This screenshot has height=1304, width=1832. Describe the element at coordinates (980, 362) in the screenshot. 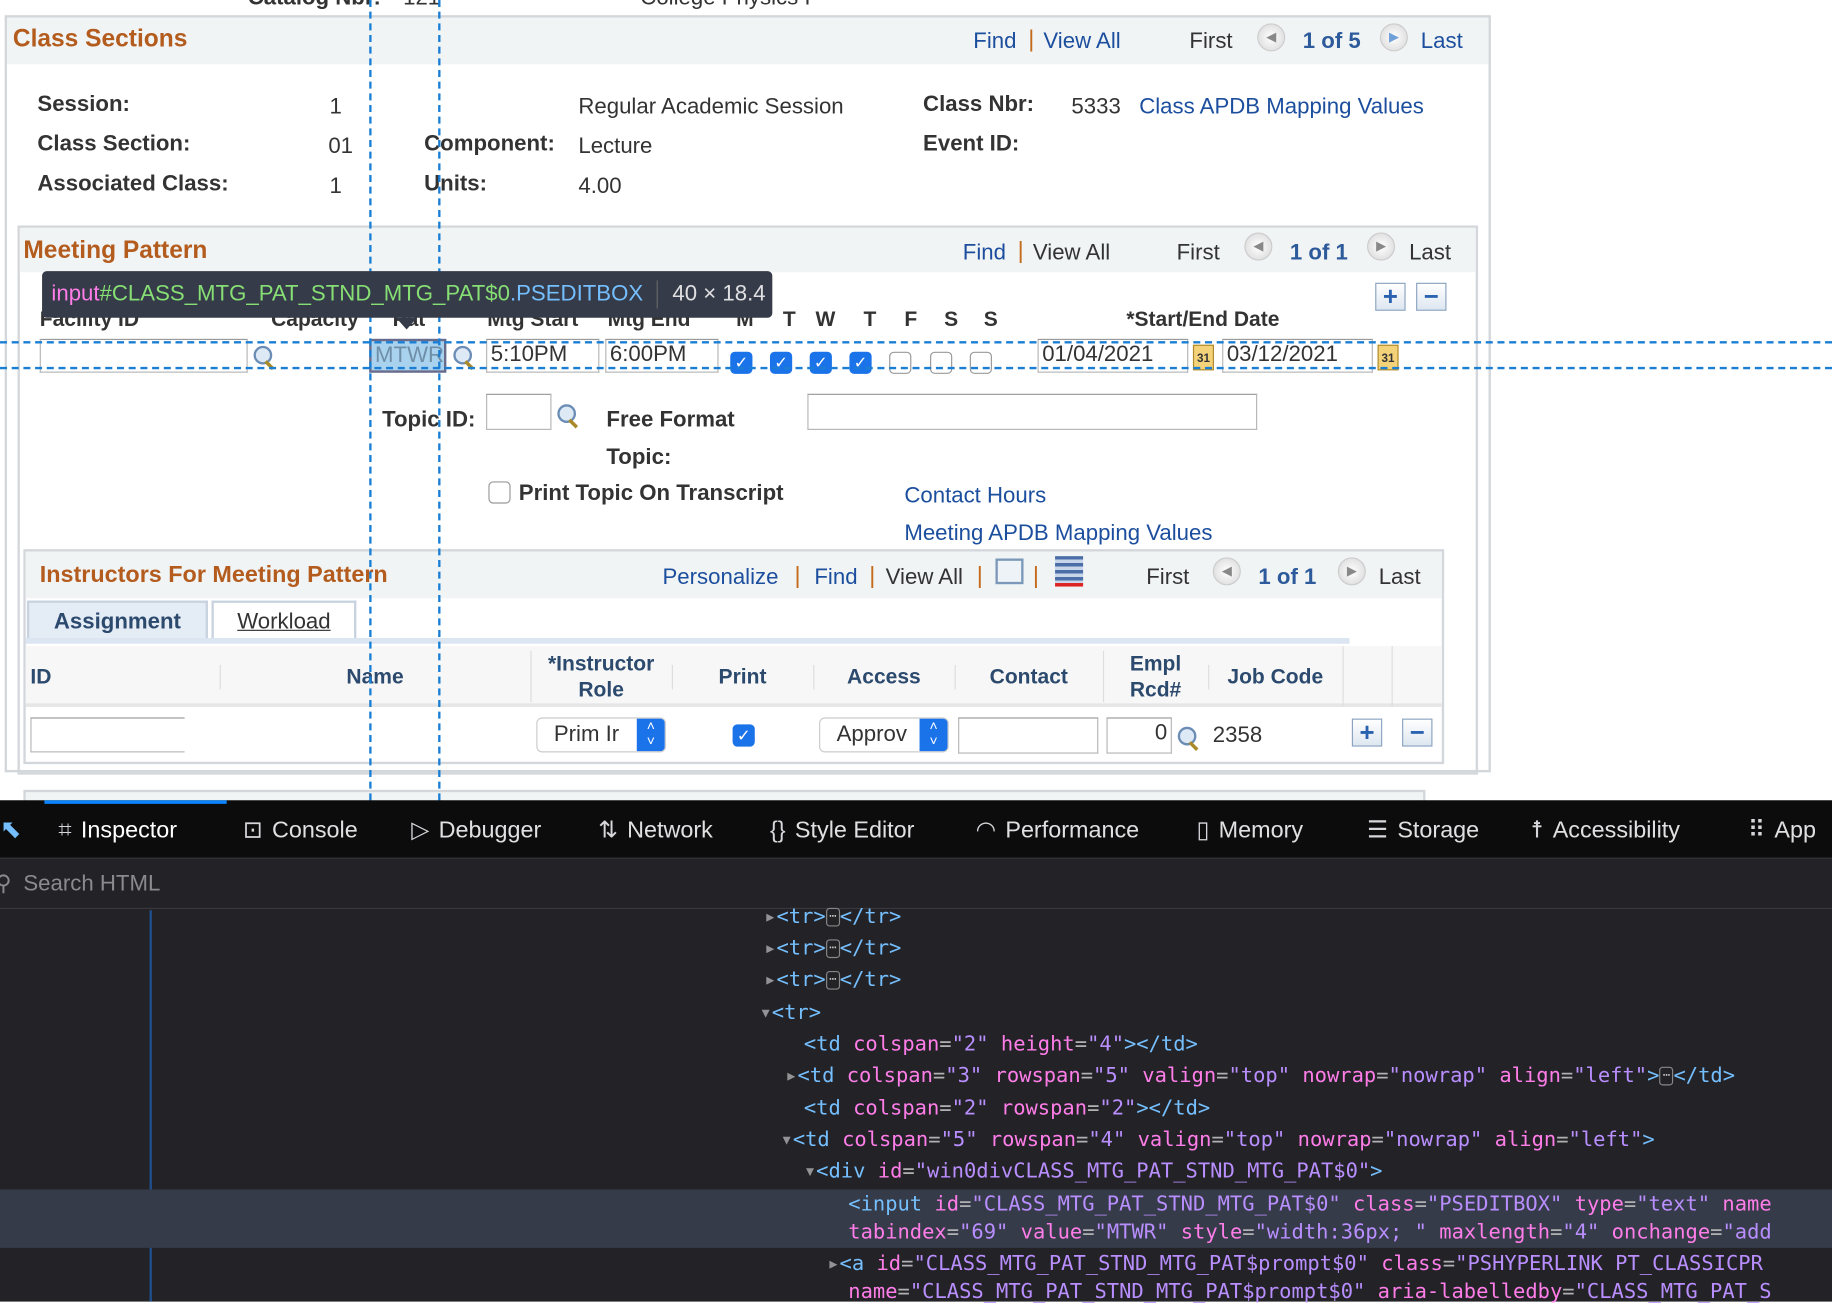

I see `sunday-checkbox` at that location.